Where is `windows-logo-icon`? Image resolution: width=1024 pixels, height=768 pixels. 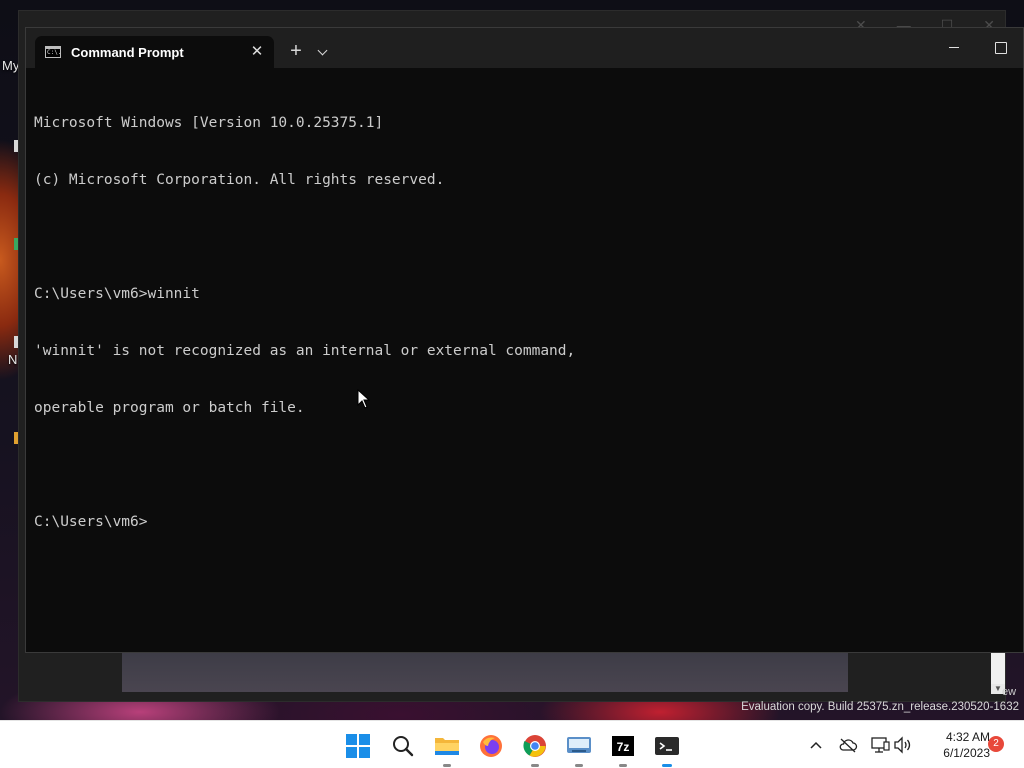 windows-logo-icon is located at coordinates (358, 746).